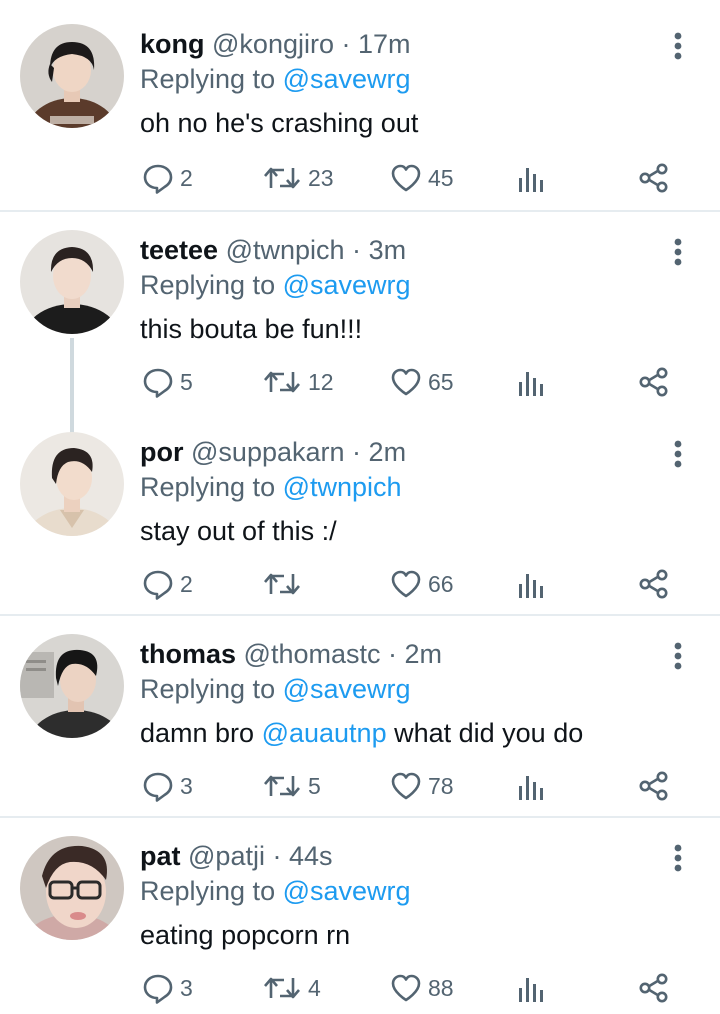 This screenshot has width=720, height=1014. Describe the element at coordinates (162, 452) in the screenshot. I see `display-name: por` at that location.